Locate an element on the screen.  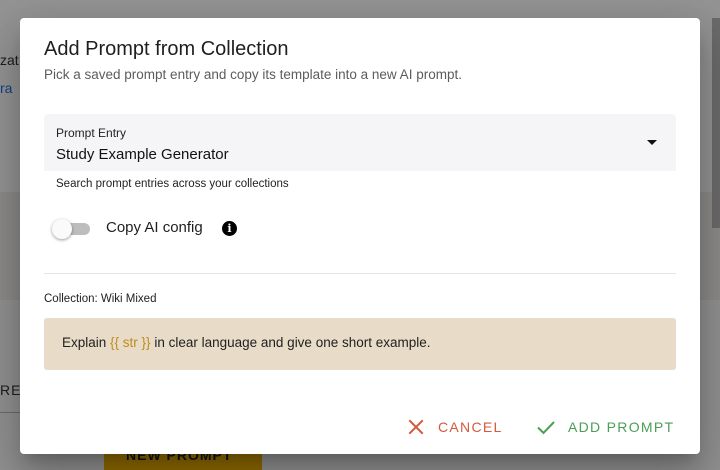
close-icon is located at coordinates (416, 427).